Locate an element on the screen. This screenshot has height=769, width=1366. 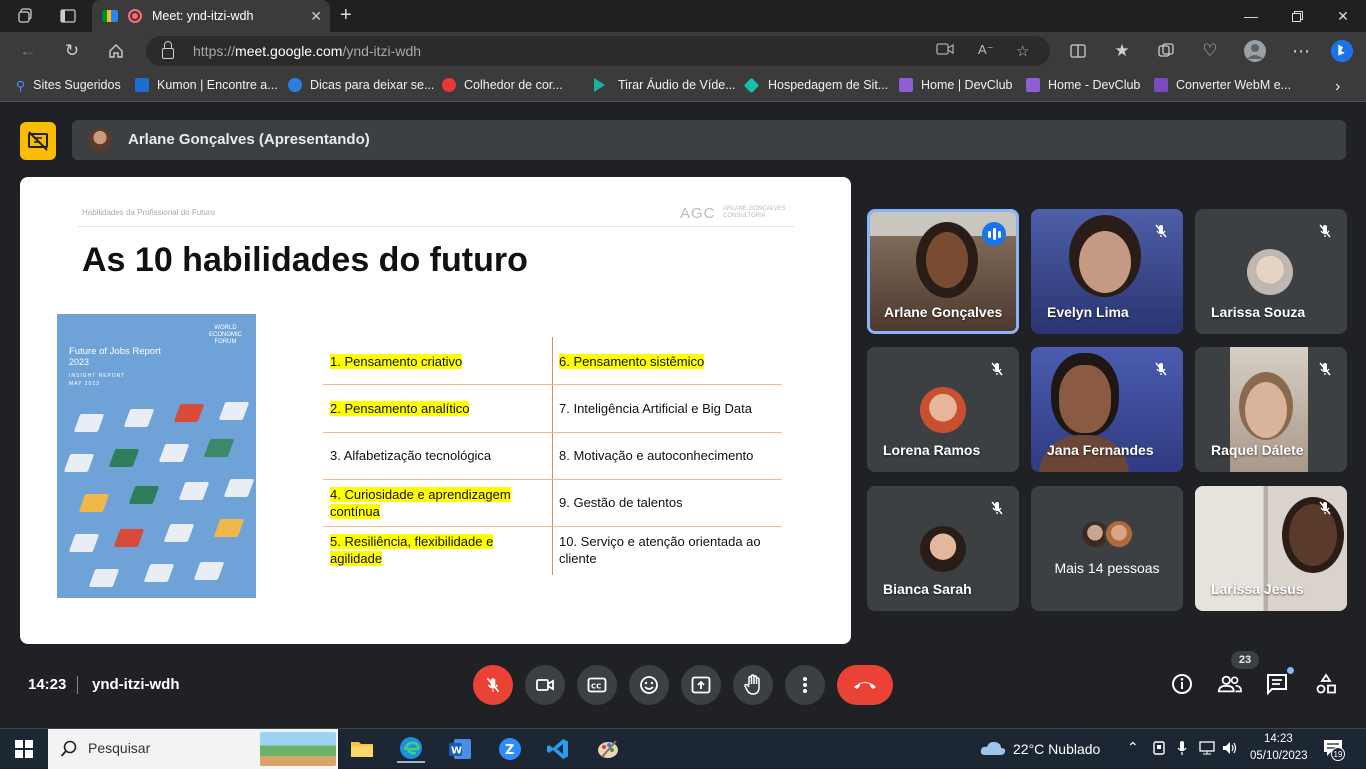
profile-avatar is located at coordinates (1255, 51).